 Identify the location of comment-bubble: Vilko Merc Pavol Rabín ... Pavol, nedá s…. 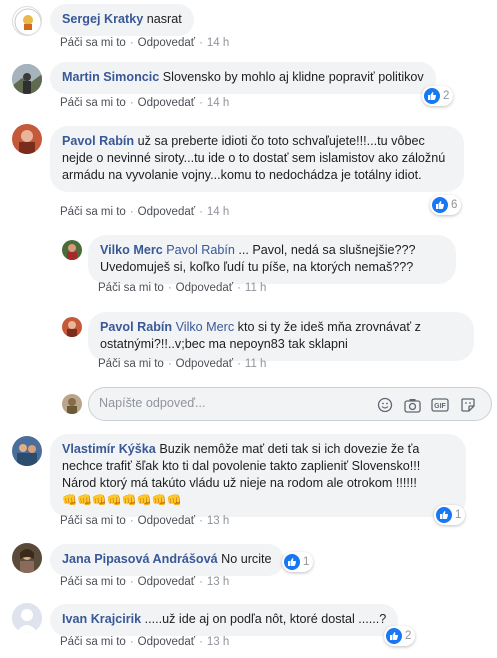
(272, 259).